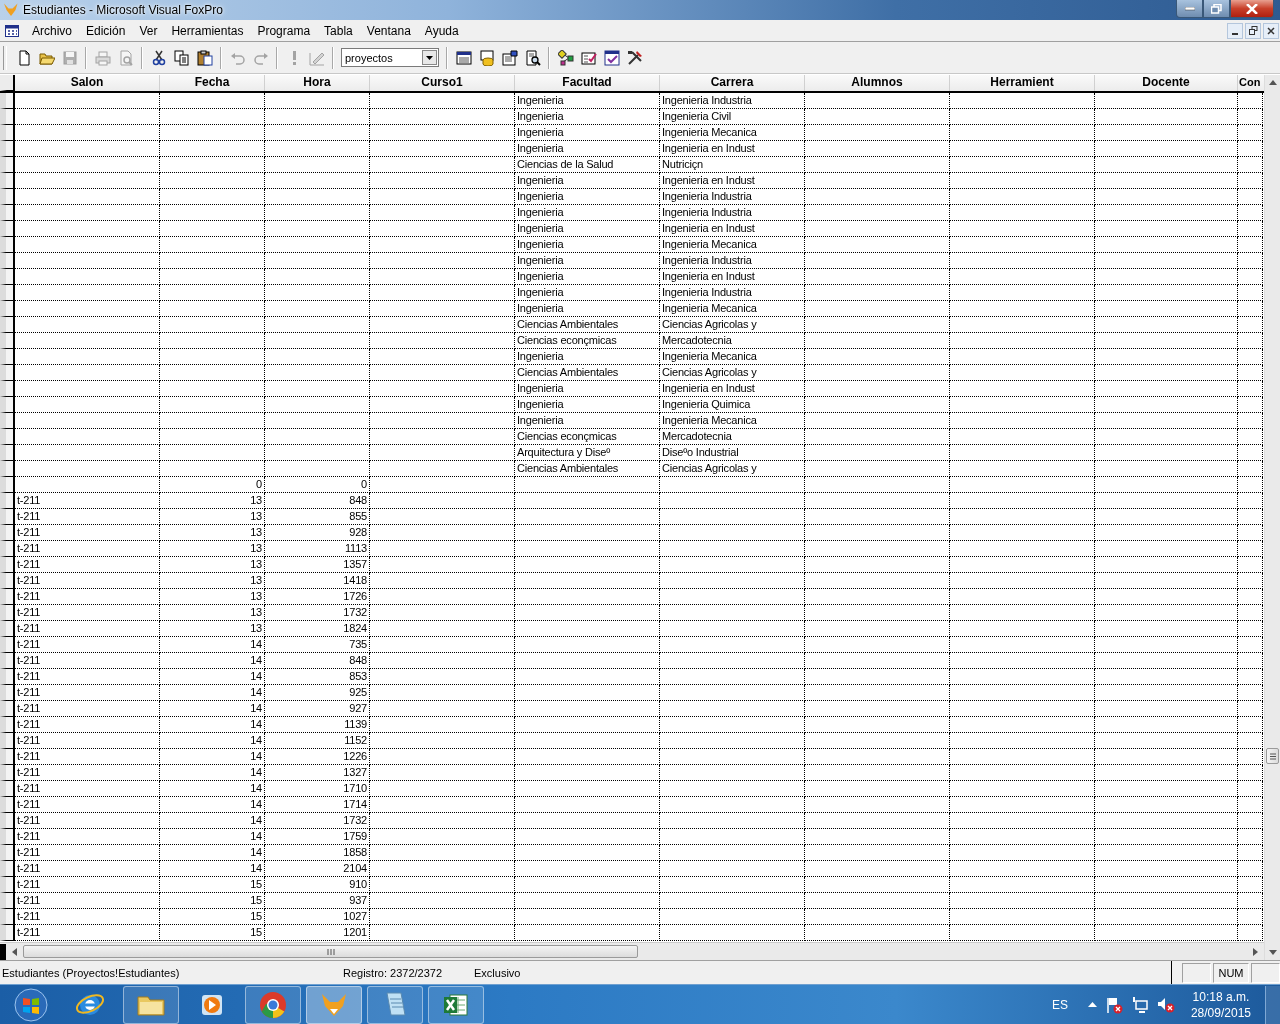  What do you see at coordinates (212, 83) in the screenshot?
I see `column-header: Fecha` at bounding box center [212, 83].